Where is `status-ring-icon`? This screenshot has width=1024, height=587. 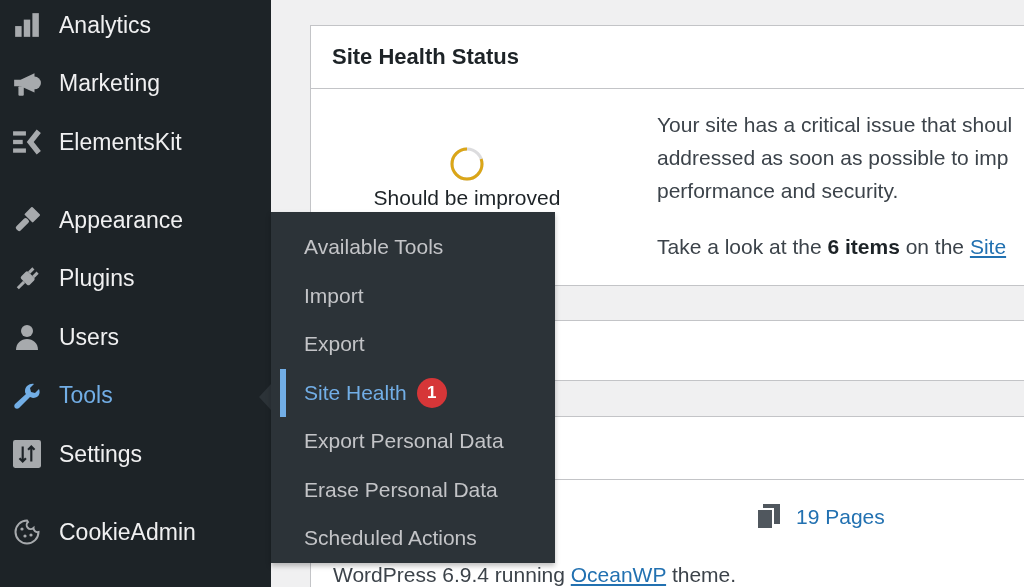
status-ring-icon is located at coordinates (467, 164).